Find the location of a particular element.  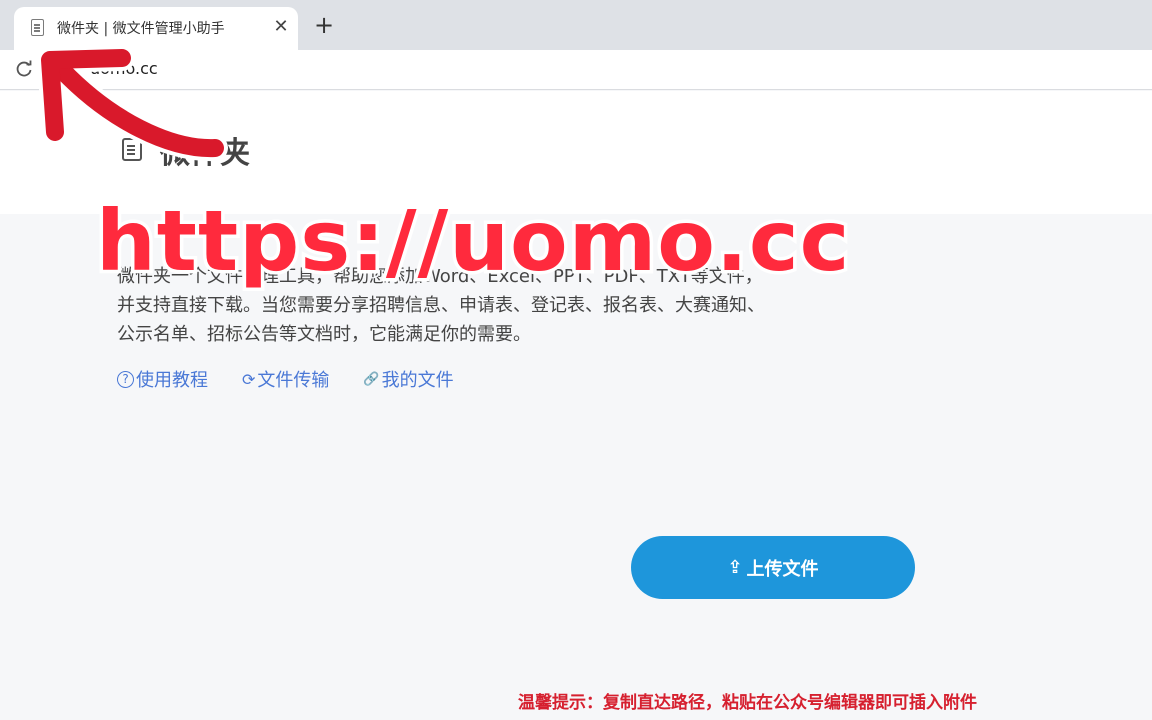

nav-links: ? 使用教程 ⟳ 文件传输 🔗 我的文件 is located at coordinates (285, 379).